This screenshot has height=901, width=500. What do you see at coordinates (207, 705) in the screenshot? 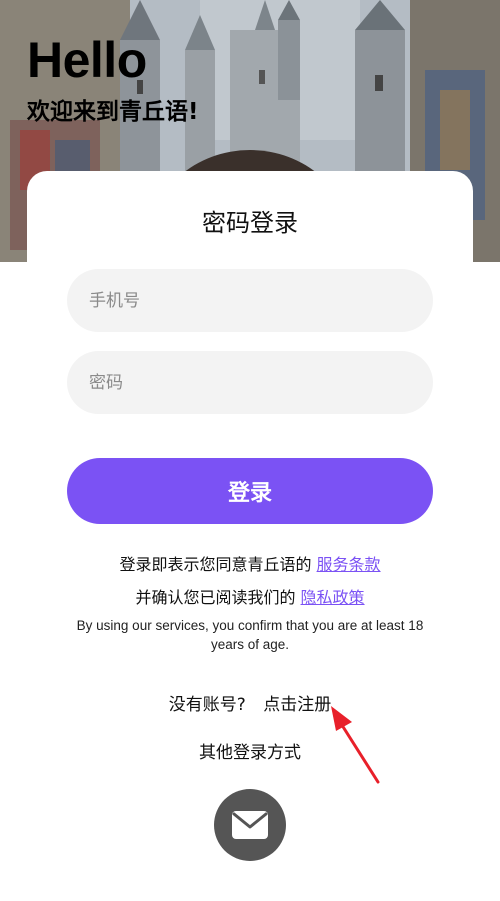
I see `no-account-text: 没有账号?` at bounding box center [207, 705].